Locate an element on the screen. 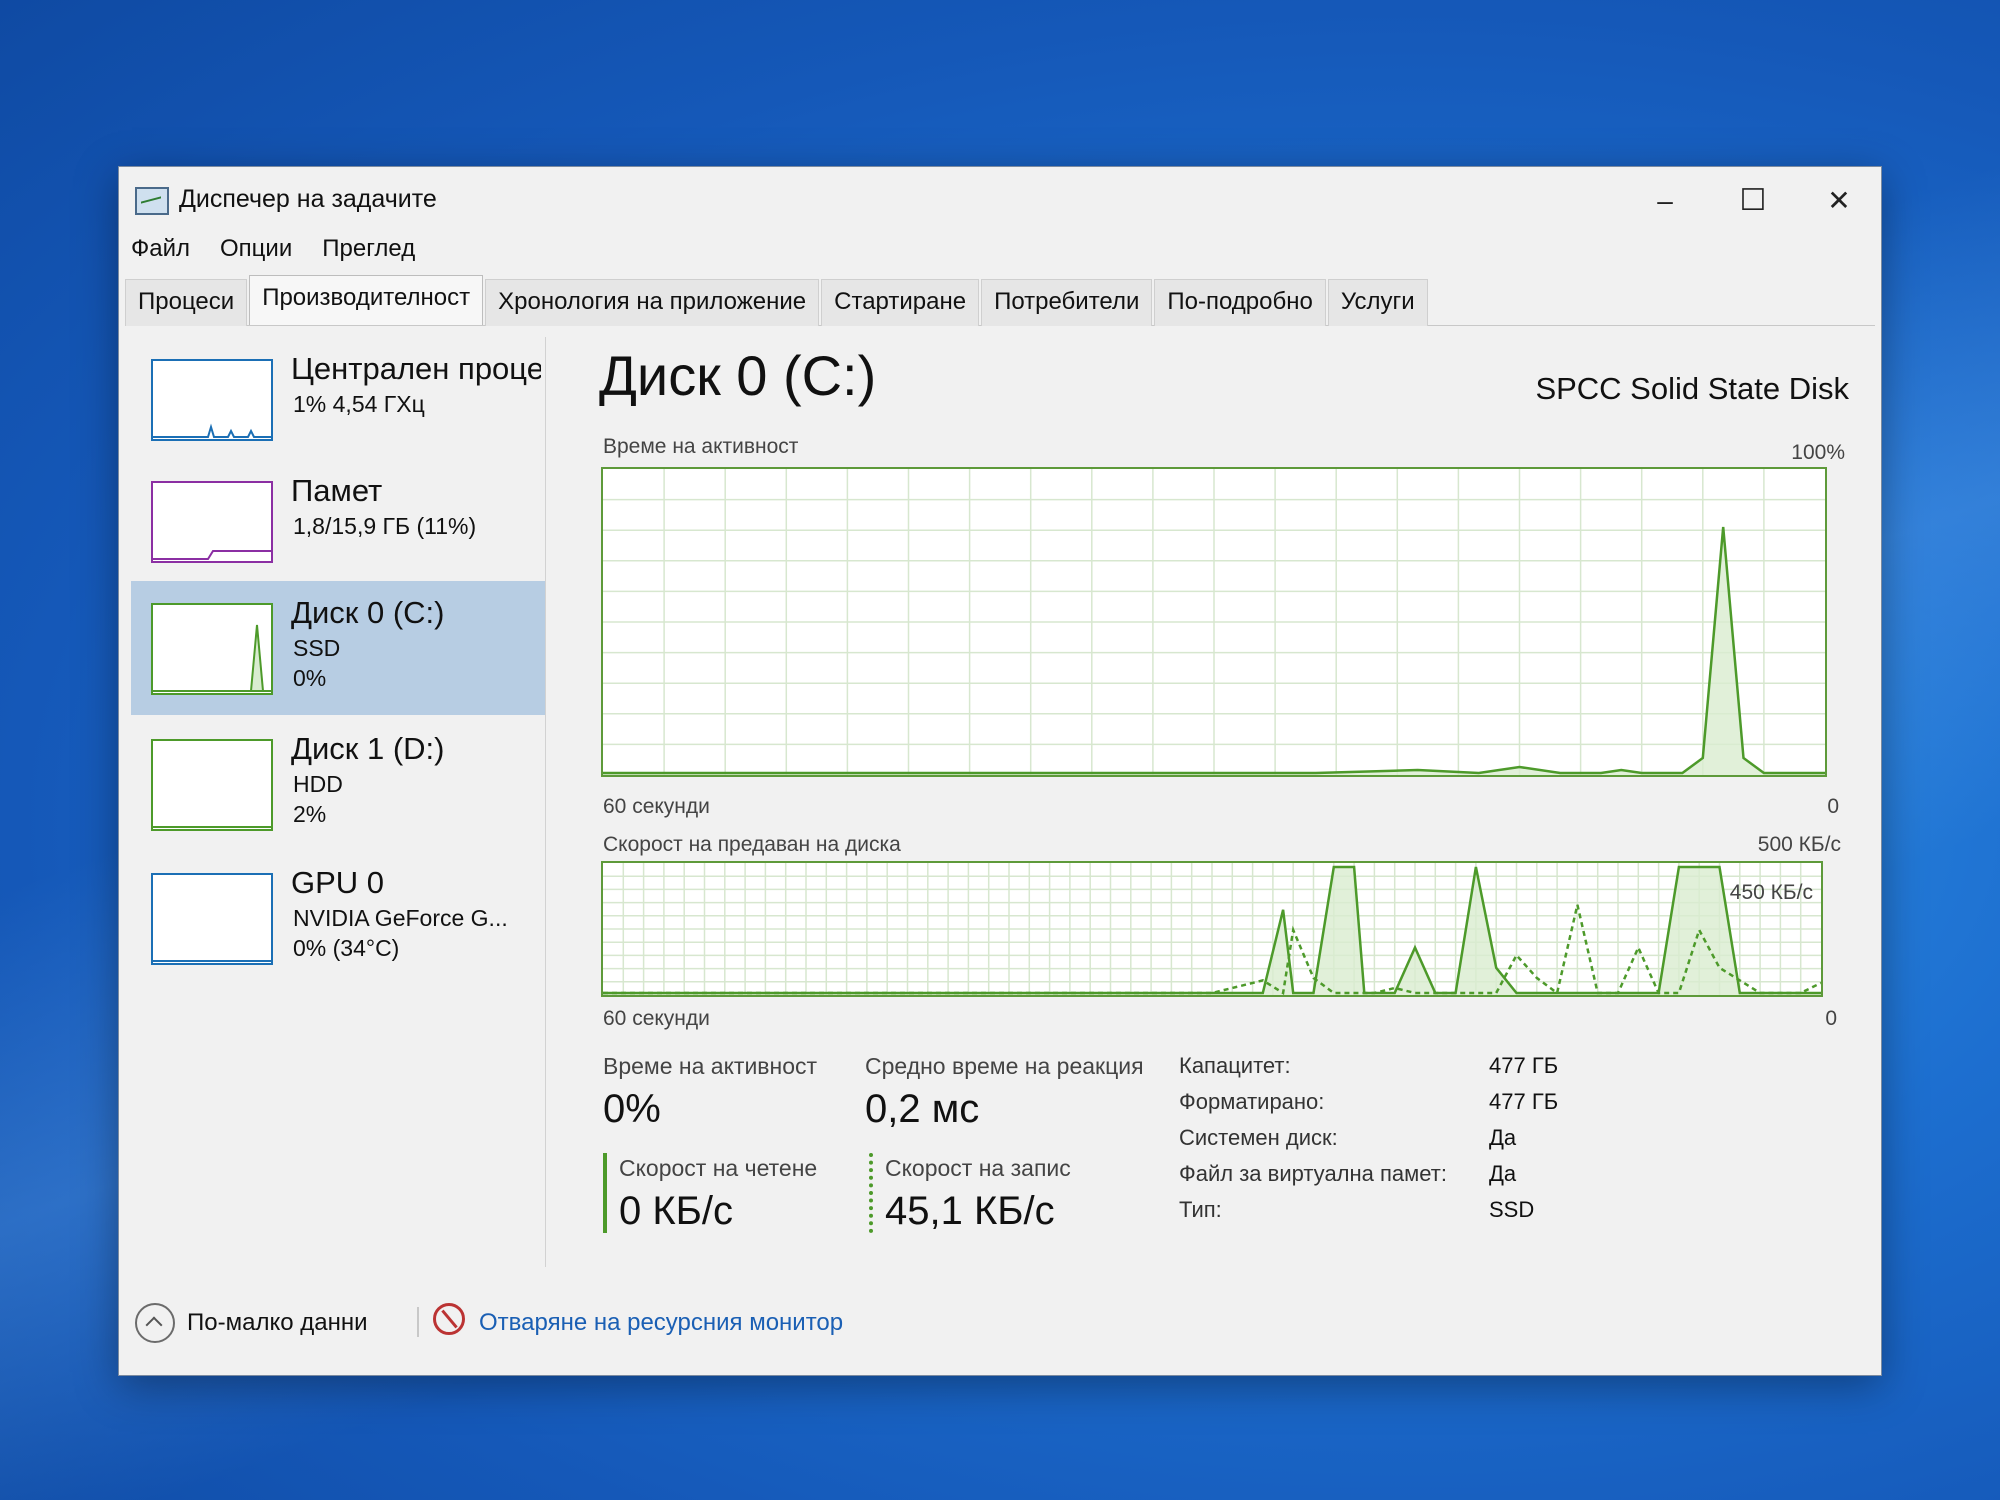 Image resolution: width=2000 pixels, height=1500 pixels. cpu-thumbnail-graph is located at coordinates (212, 400).